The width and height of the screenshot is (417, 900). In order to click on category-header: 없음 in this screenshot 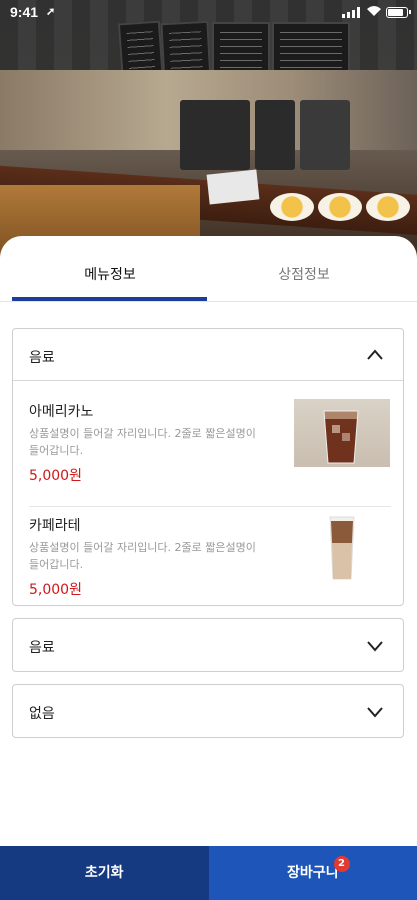, I will do `click(208, 711)`.